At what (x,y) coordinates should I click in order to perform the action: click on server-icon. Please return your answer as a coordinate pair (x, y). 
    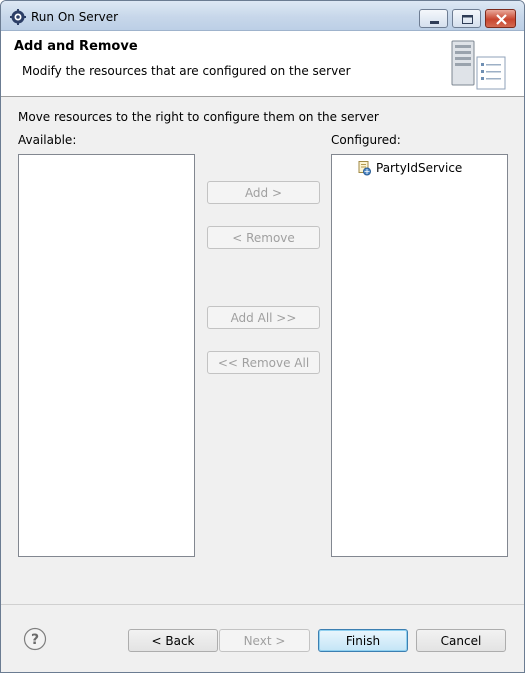
    Looking at the image, I should click on (479, 66).